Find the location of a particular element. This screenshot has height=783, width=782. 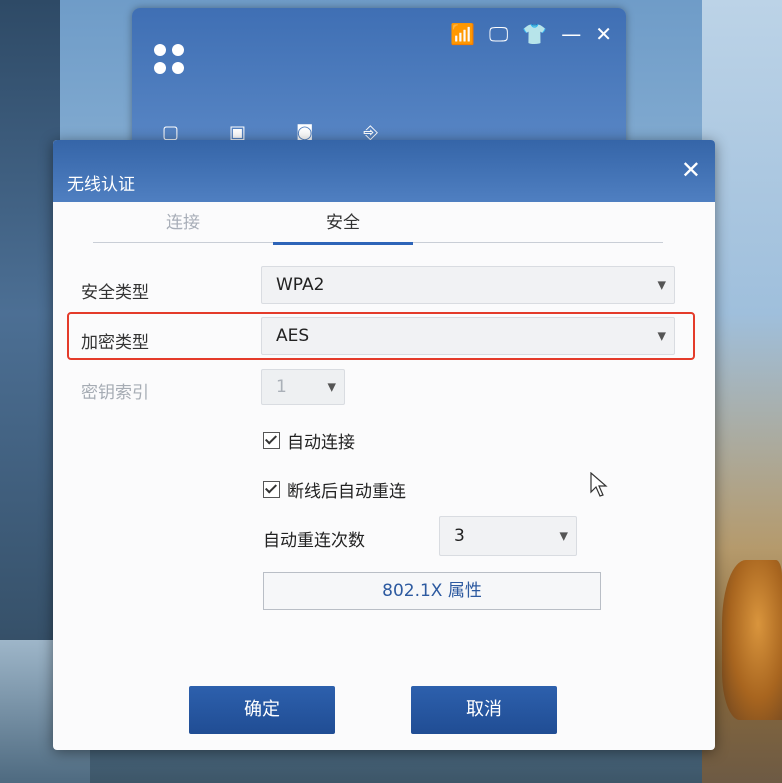

tab-security: 安全 is located at coordinates (343, 226).